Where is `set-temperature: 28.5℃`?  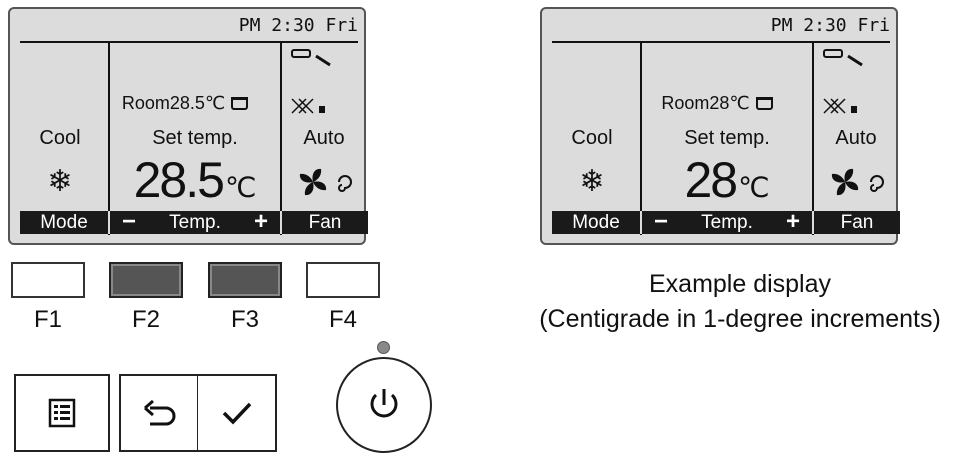 set-temperature: 28.5℃ is located at coordinates (195, 184).